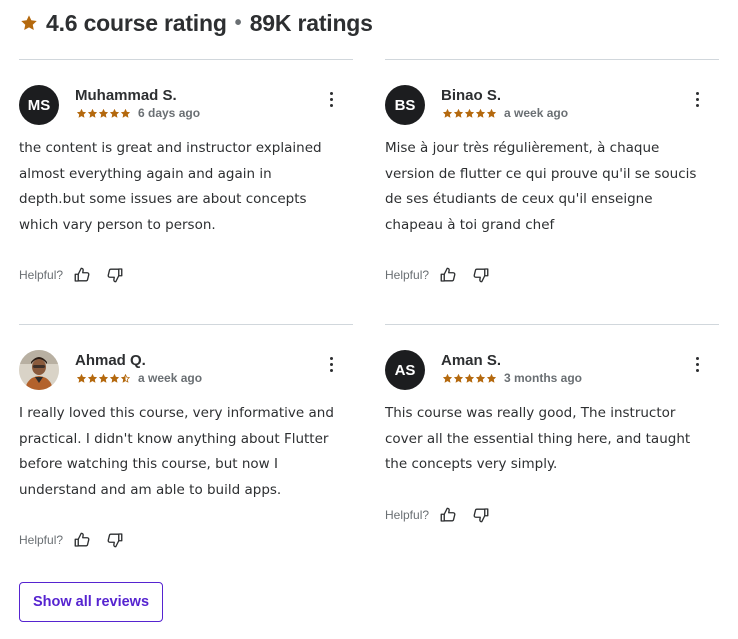 The height and width of the screenshot is (639, 738). Describe the element at coordinates (405, 370) in the screenshot. I see `avatar: AS` at that location.